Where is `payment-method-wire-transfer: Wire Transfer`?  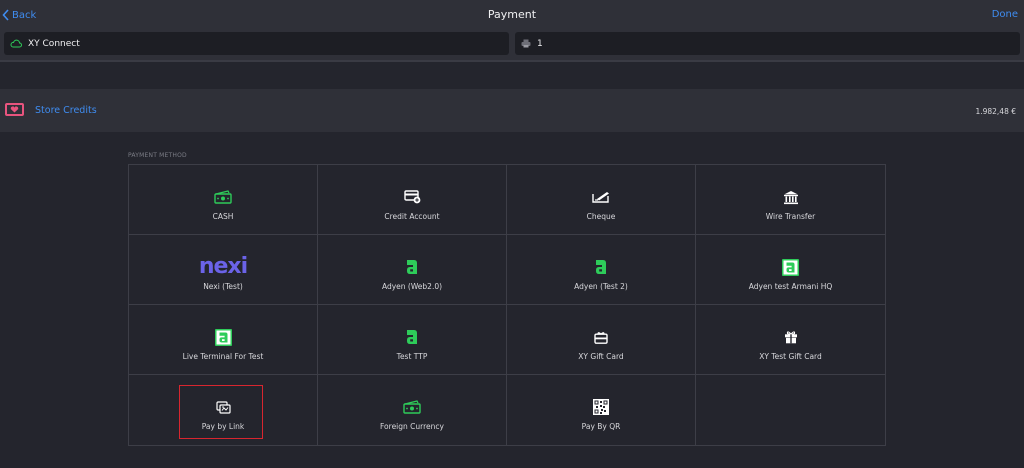 payment-method-wire-transfer: Wire Transfer is located at coordinates (790, 200).